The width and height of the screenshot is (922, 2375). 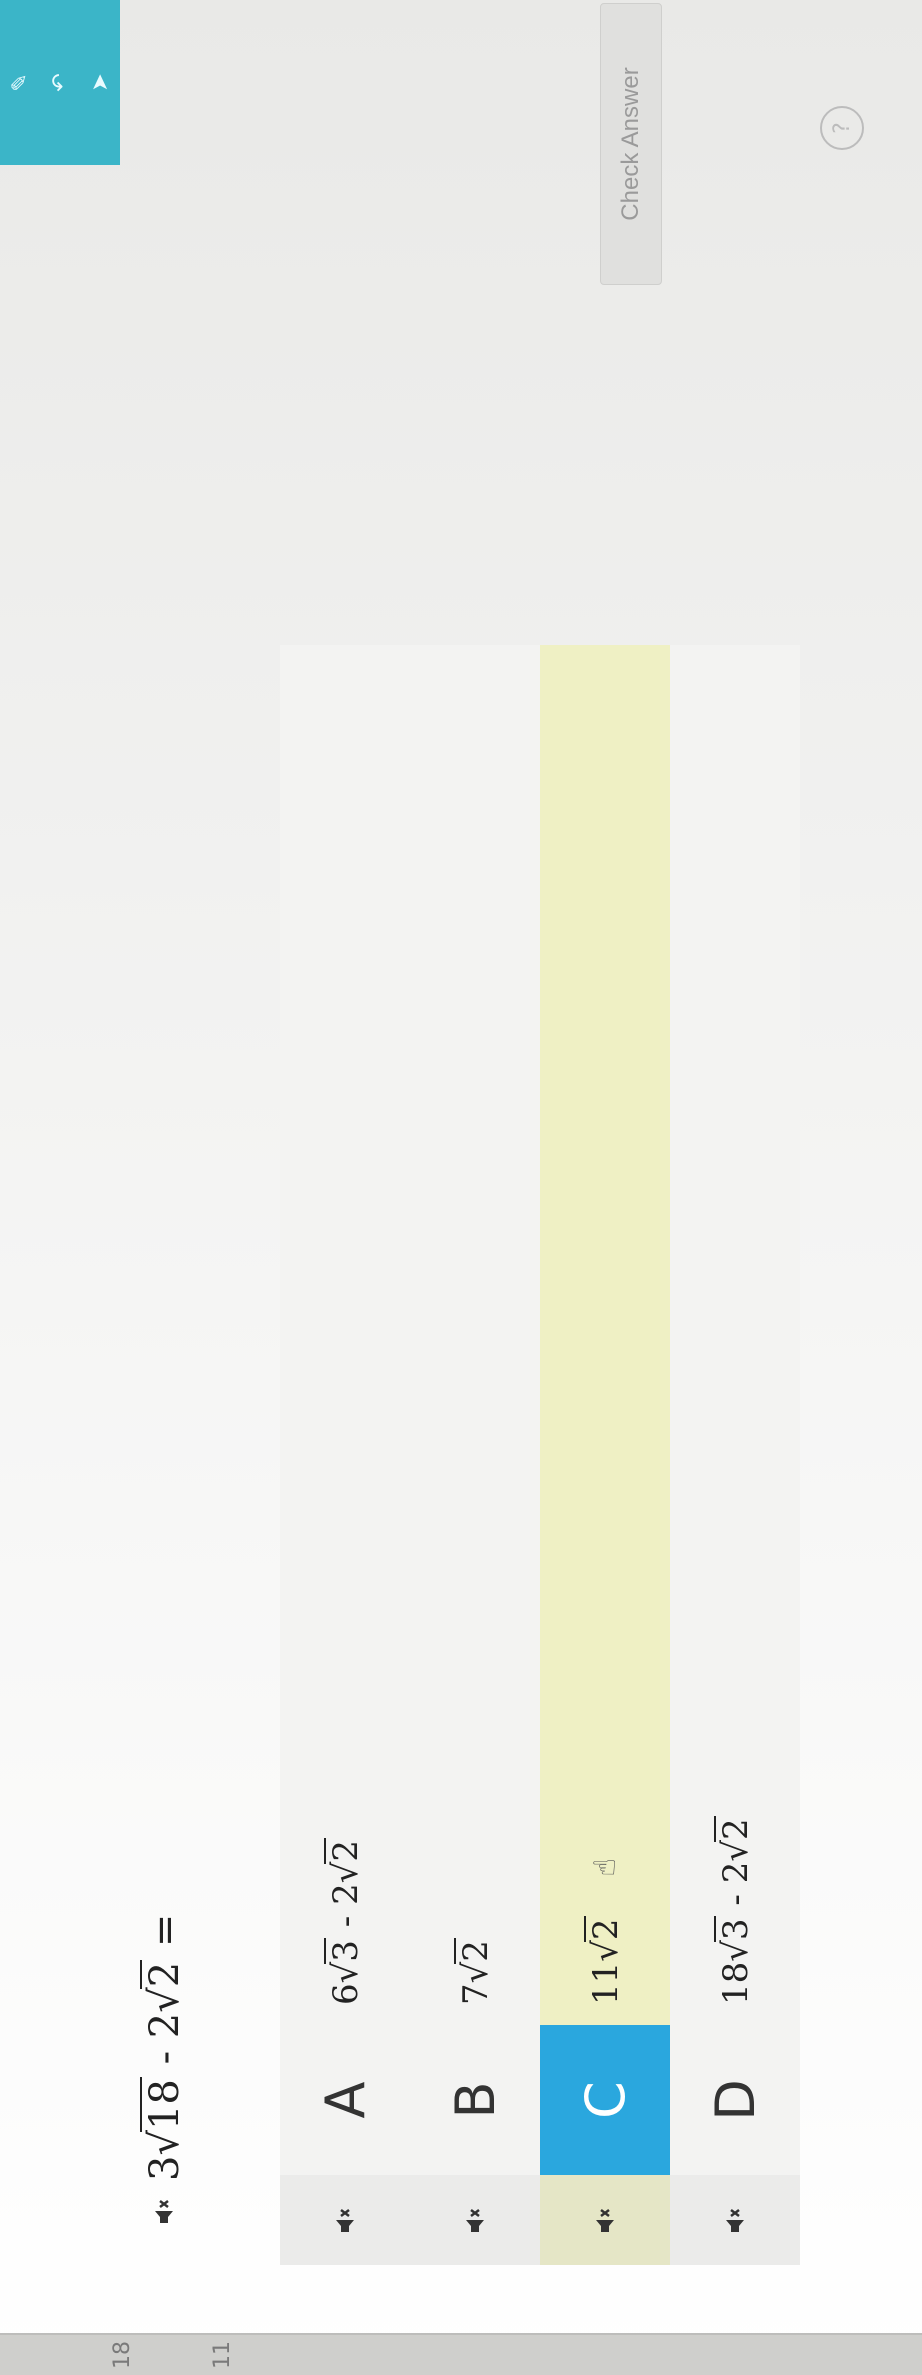 I want to click on choice-d-text: 18√3 - 2√2, so click(x=735, y=1910).